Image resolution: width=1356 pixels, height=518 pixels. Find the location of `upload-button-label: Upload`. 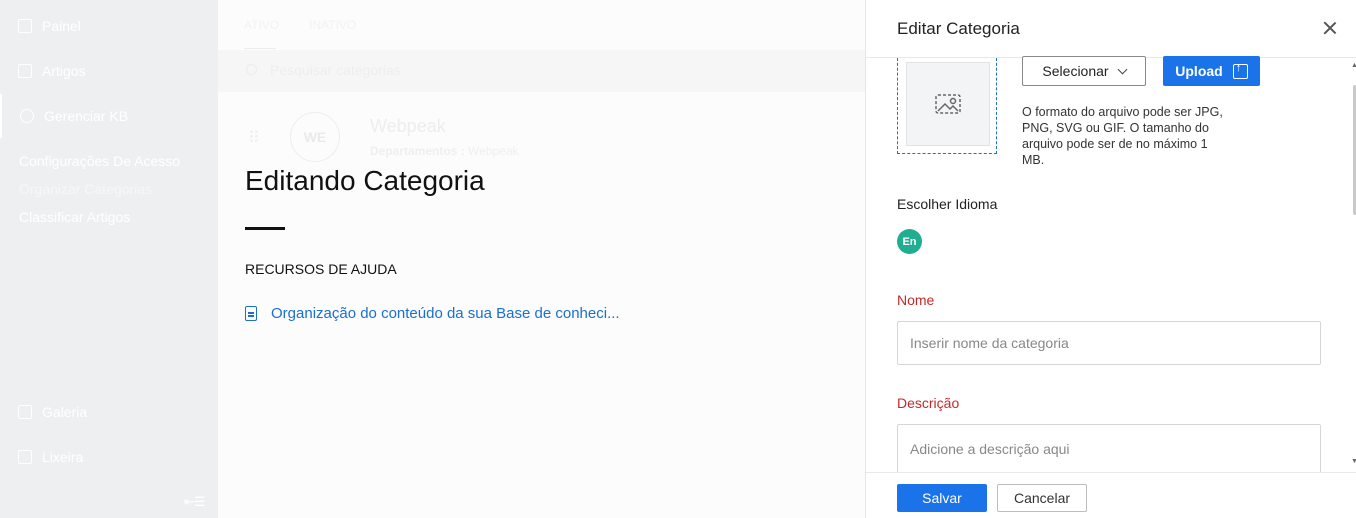

upload-button-label: Upload is located at coordinates (1199, 71).